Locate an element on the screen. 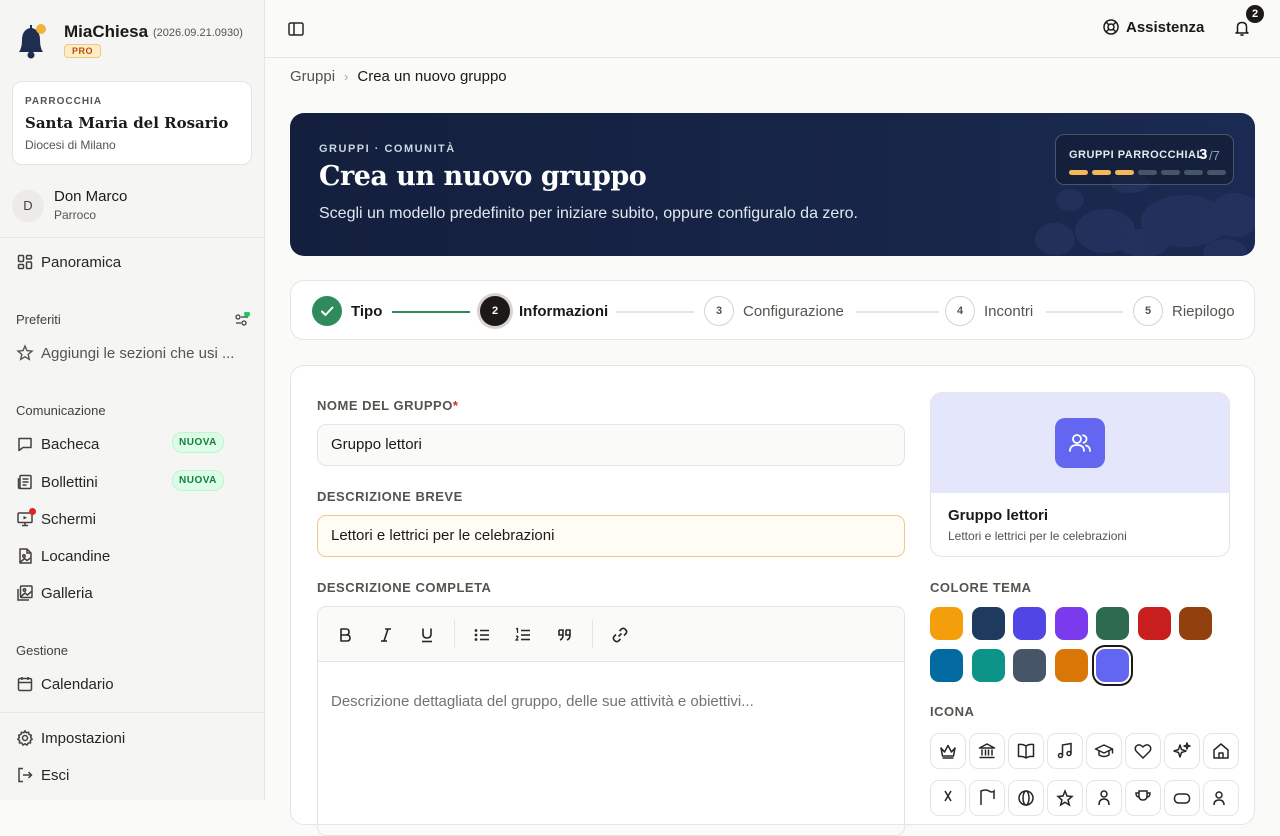  sidebar-item-label: Panoramica is located at coordinates (81, 262).